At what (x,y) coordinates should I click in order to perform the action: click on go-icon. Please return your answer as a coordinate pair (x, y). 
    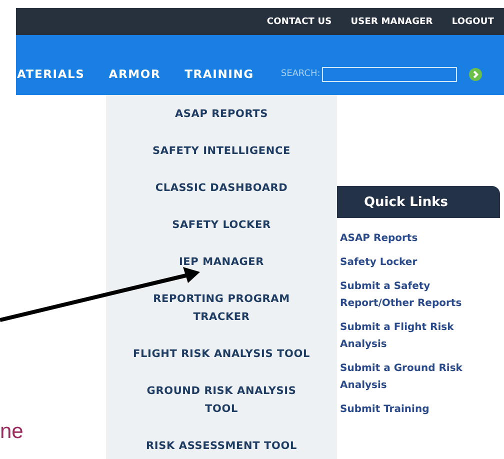
    Looking at the image, I should click on (475, 74).